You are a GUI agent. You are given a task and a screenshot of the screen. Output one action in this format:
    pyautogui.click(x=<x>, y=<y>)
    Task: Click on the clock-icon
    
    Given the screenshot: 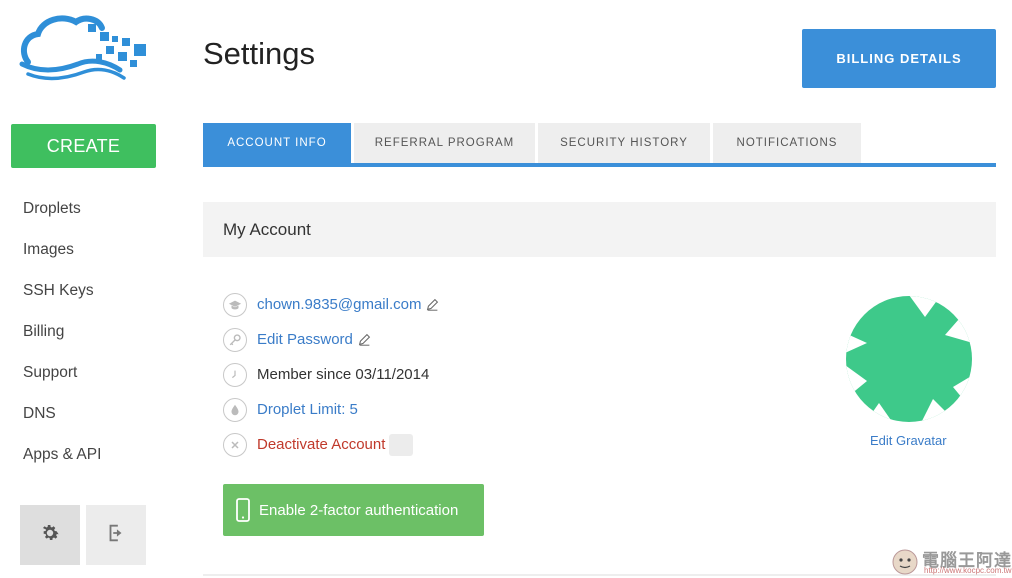 What is the action you would take?
    pyautogui.click(x=235, y=374)
    